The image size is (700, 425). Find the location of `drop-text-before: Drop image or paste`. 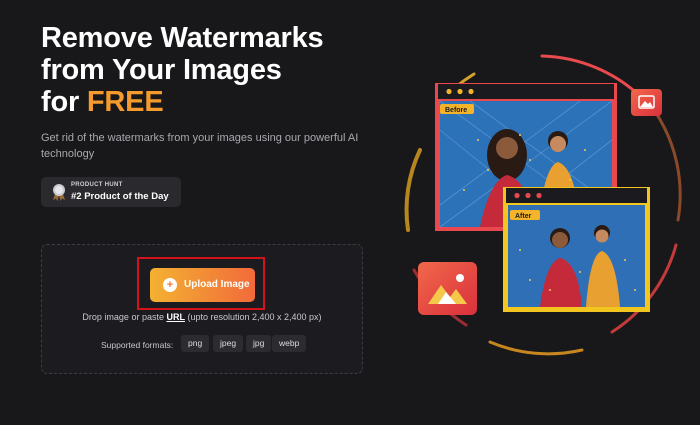

drop-text-before: Drop image or paste is located at coordinates (124, 317).